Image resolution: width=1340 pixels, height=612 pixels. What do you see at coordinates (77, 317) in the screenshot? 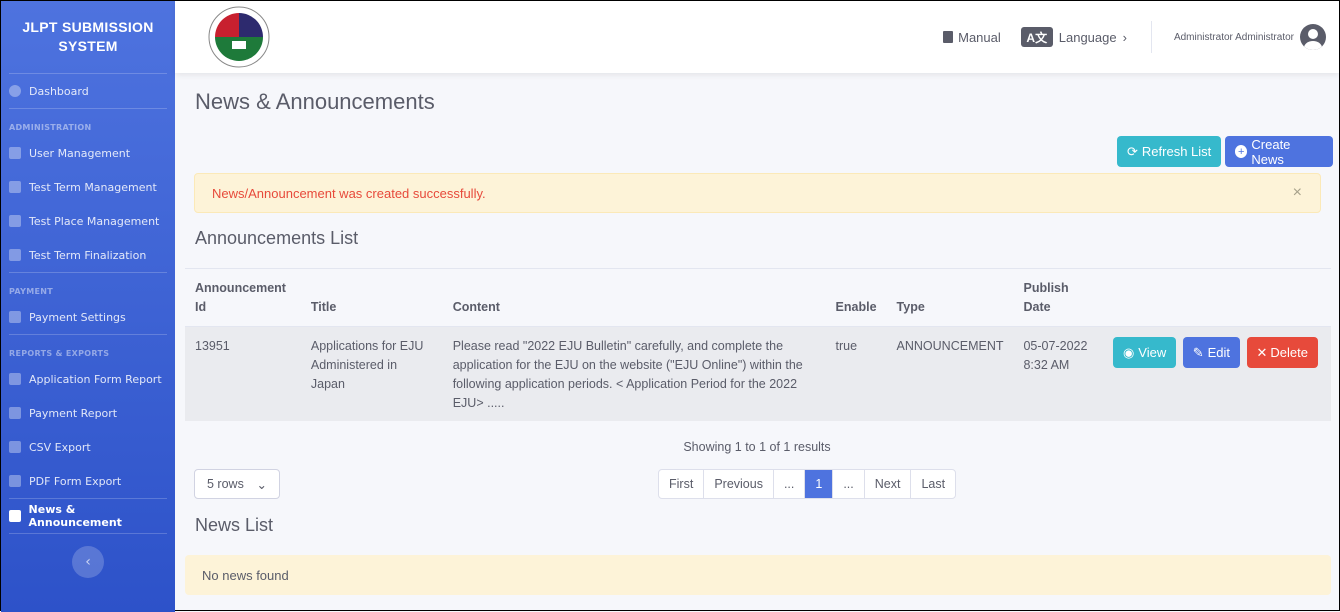
I see `label: Payment Settings` at bounding box center [77, 317].